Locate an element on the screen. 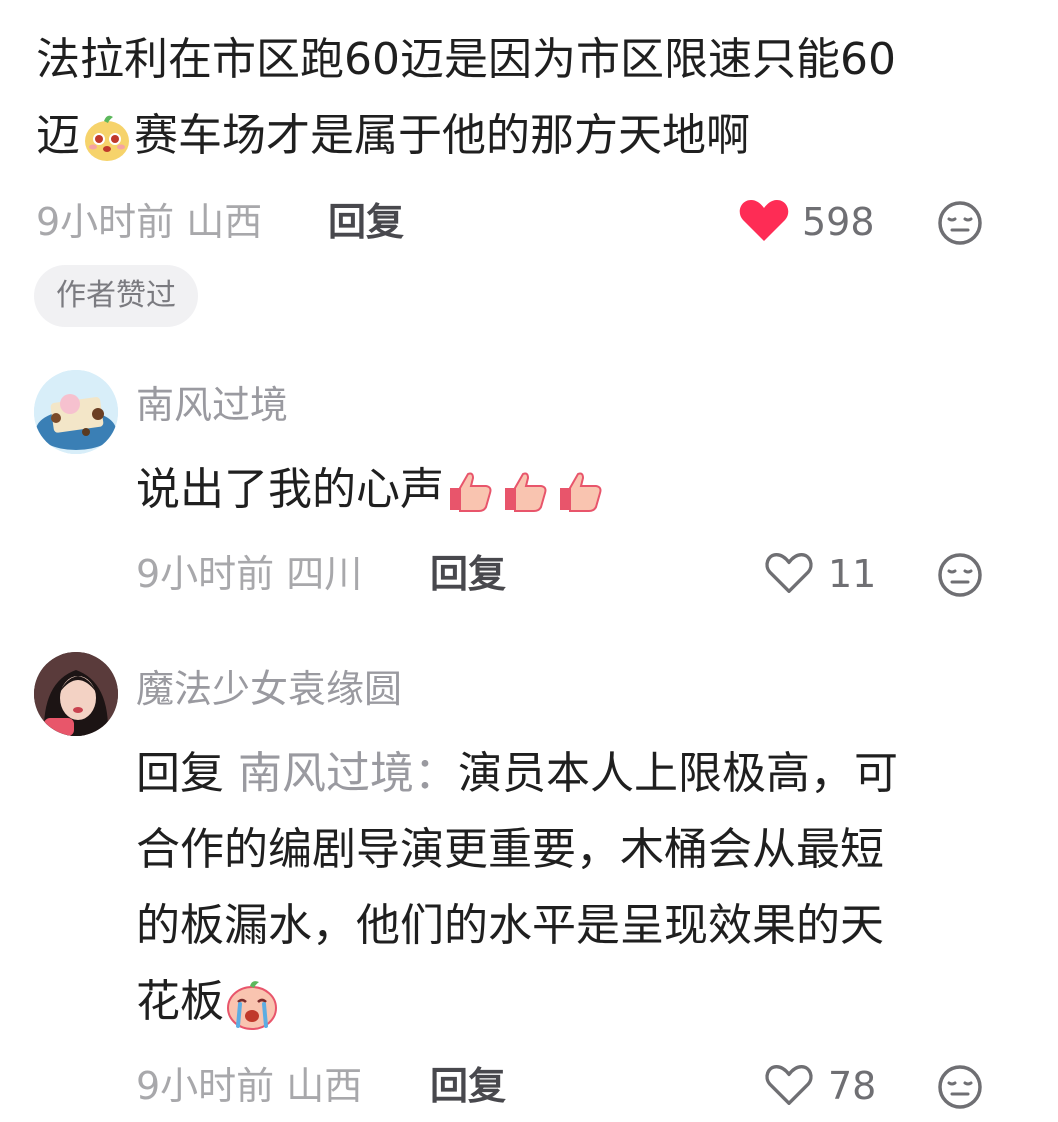 This screenshot has width=1058, height=1122. crying-face-emoji-icon is located at coordinates (252, 1004).